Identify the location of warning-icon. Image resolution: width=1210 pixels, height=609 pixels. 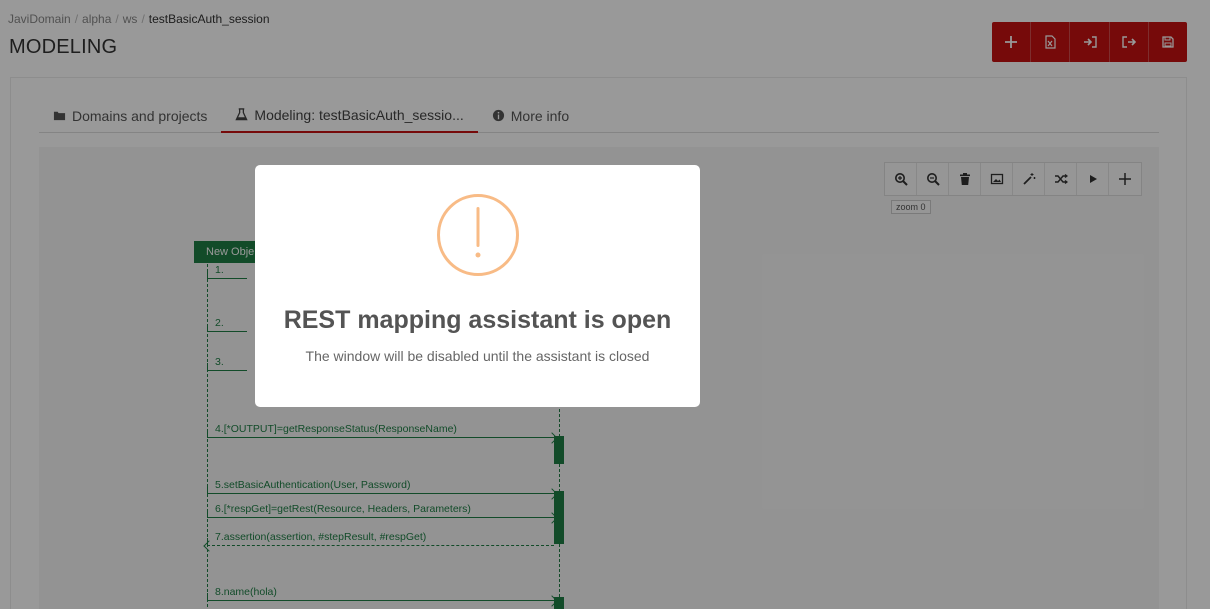
(478, 235).